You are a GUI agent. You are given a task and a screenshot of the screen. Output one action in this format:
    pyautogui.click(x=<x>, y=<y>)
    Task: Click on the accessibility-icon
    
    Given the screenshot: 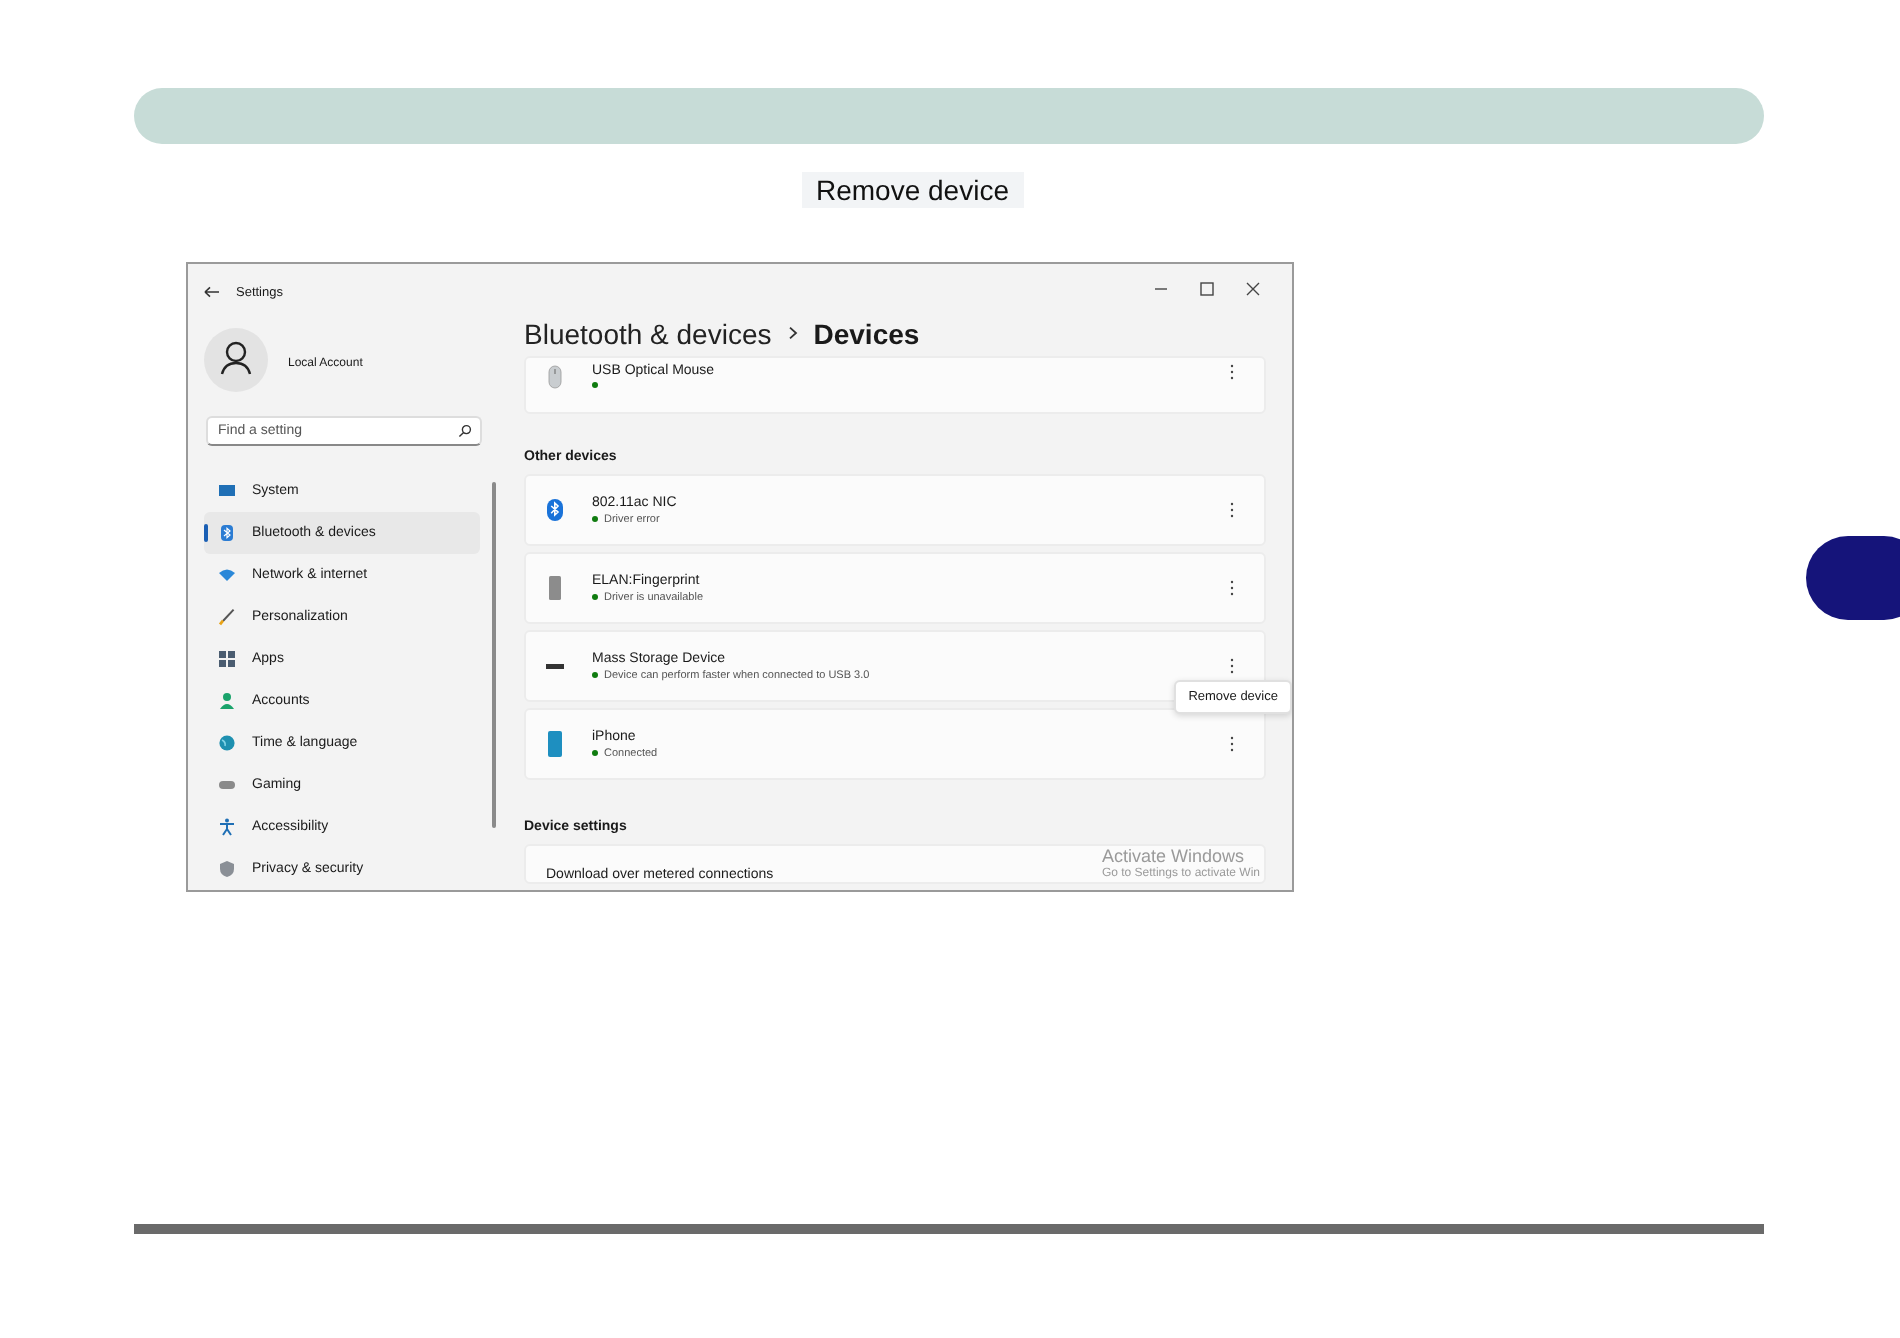 What is the action you would take?
    pyautogui.click(x=227, y=827)
    